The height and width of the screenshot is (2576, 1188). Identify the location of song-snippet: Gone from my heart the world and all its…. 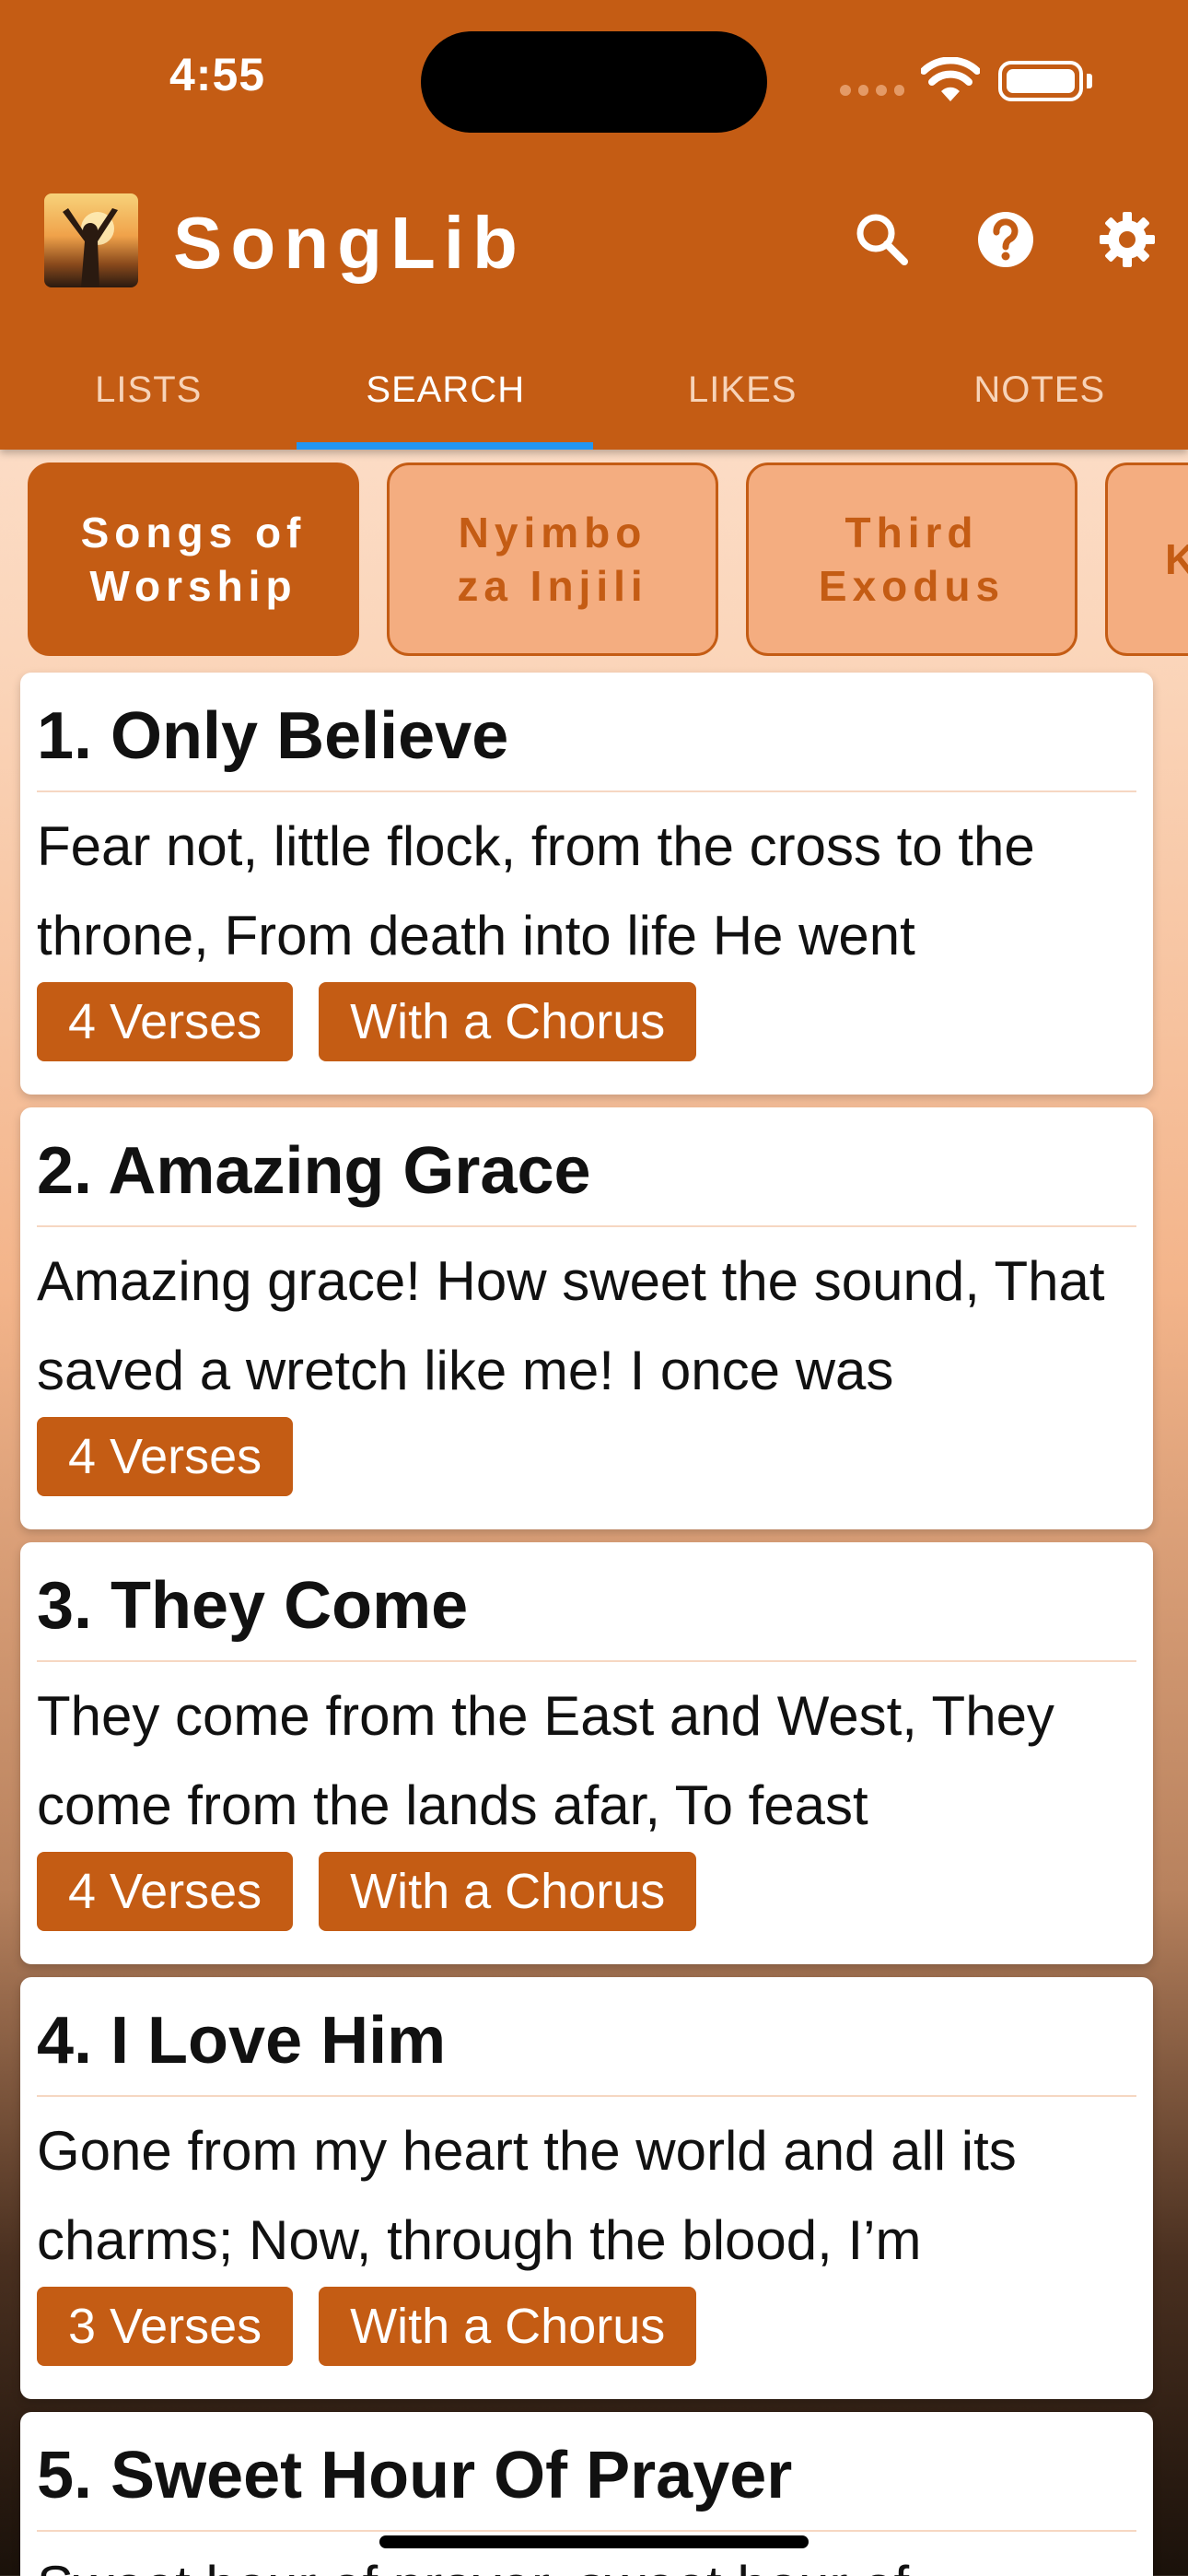
(527, 2195).